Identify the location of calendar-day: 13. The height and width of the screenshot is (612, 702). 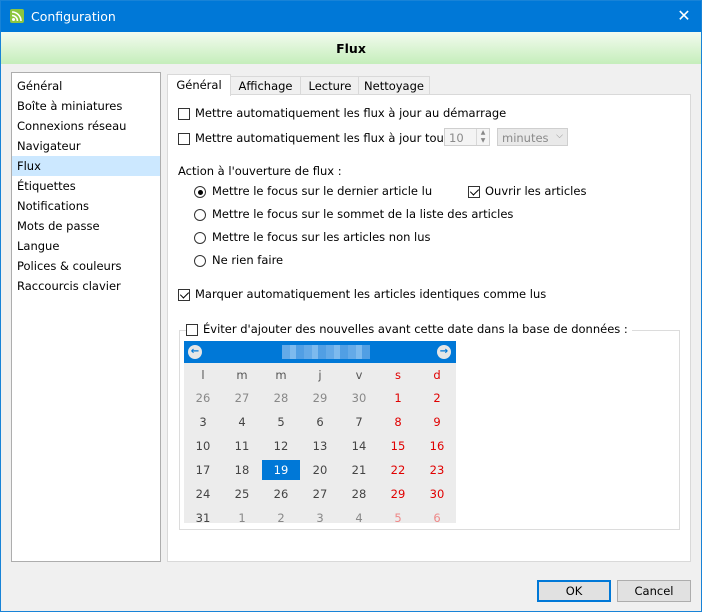
(320, 446).